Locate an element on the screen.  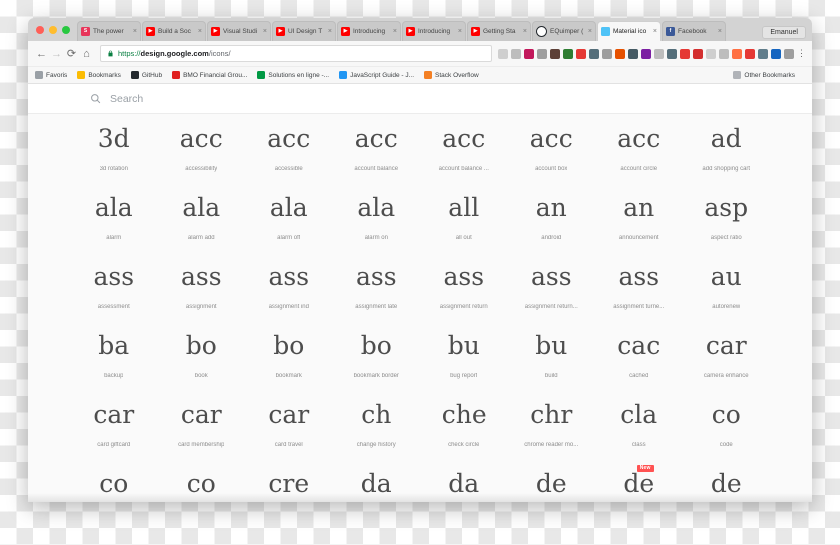
home-icon: ⌂ is located at coordinates (86, 53).